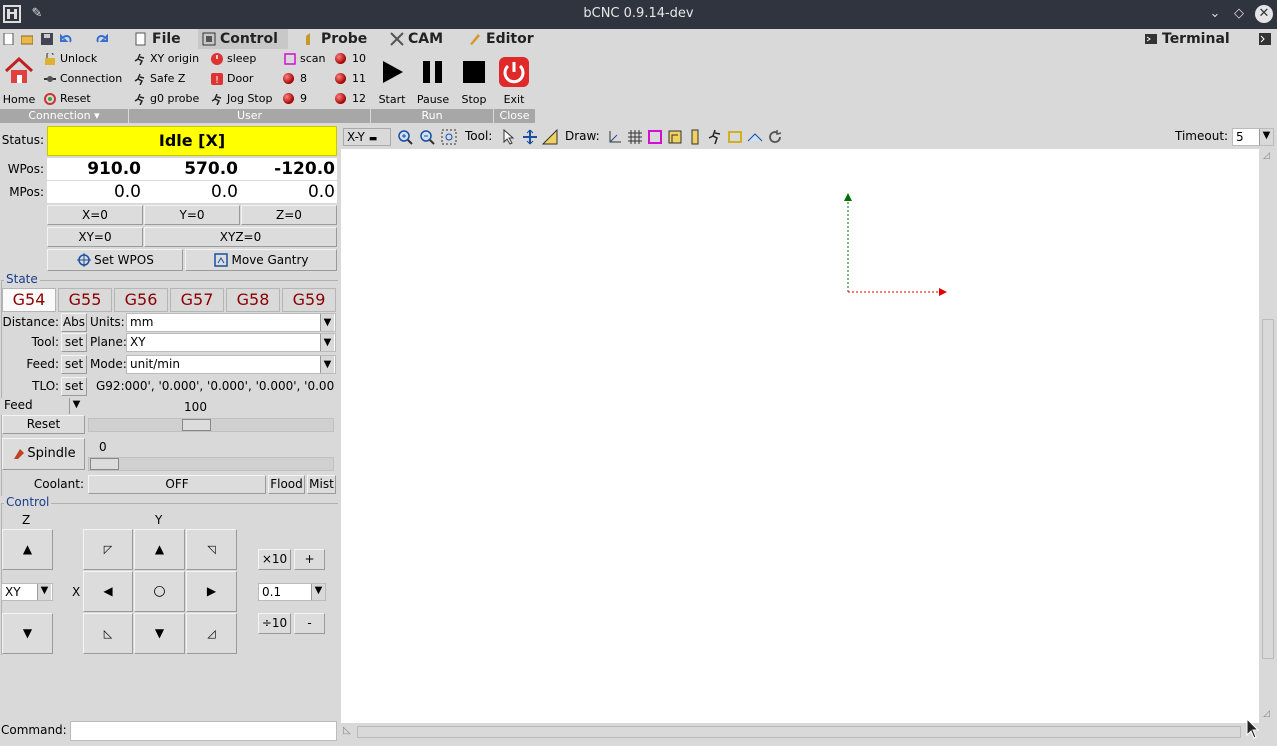  I want to click on plane-dropdown-icon: ▼, so click(327, 342).